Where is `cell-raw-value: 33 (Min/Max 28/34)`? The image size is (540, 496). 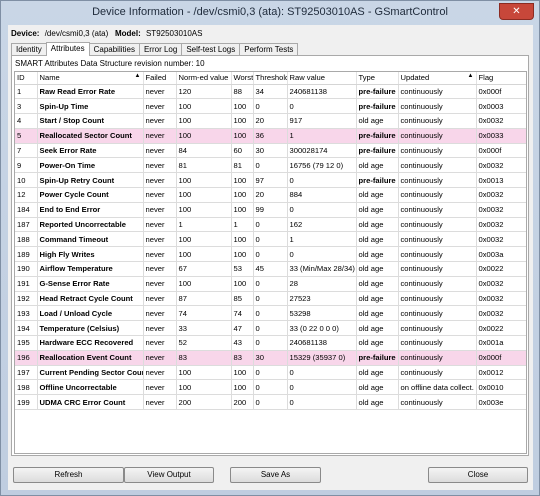
cell-raw-value: 33 (Min/Max 28/34) is located at coordinates (322, 269).